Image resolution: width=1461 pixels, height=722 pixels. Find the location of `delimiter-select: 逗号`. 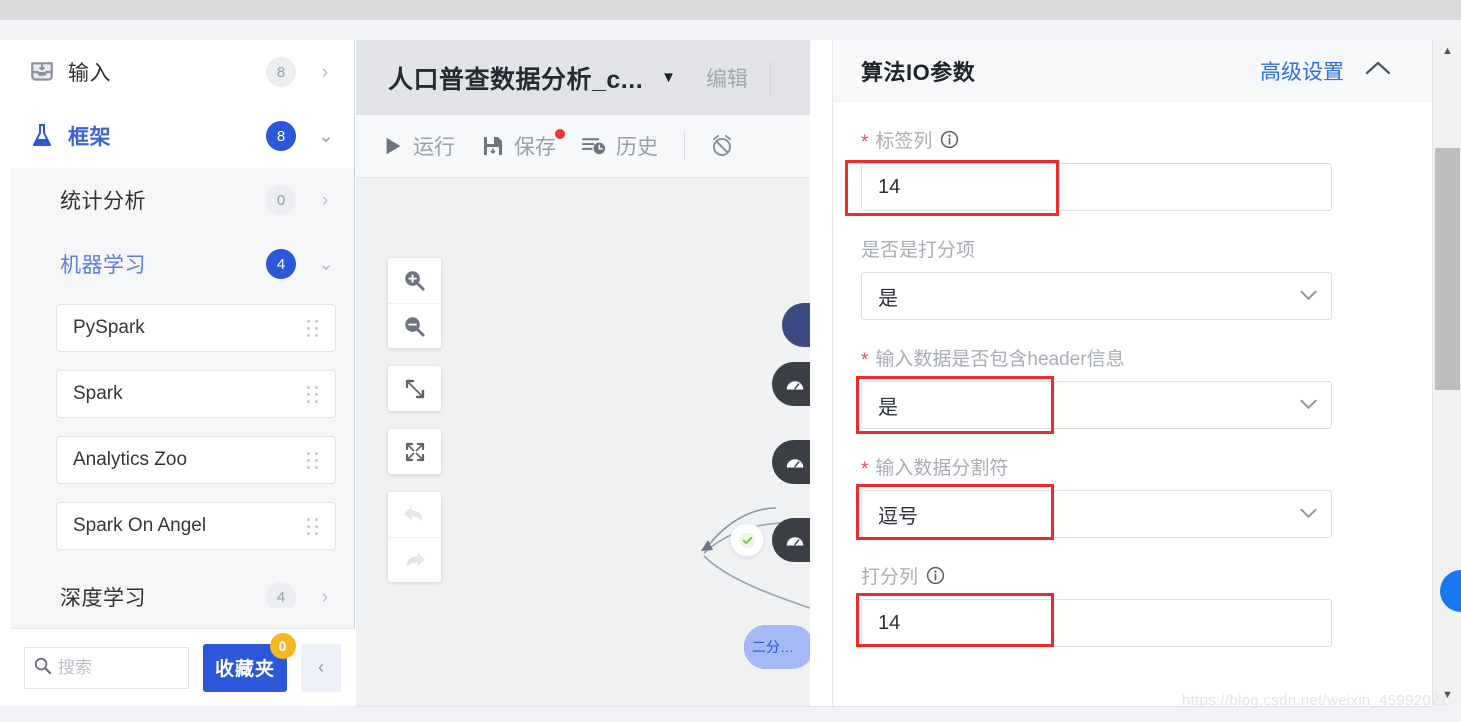

delimiter-select: 逗号 is located at coordinates (1096, 514).